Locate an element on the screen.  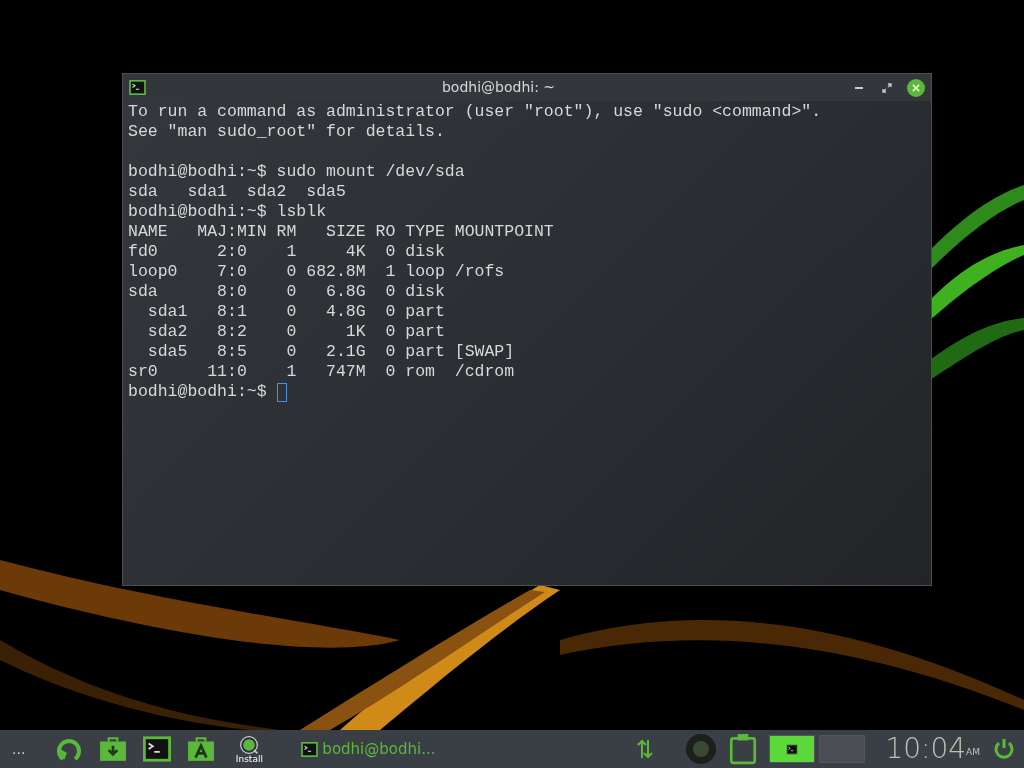
clipboard-icon is located at coordinates (743, 749).